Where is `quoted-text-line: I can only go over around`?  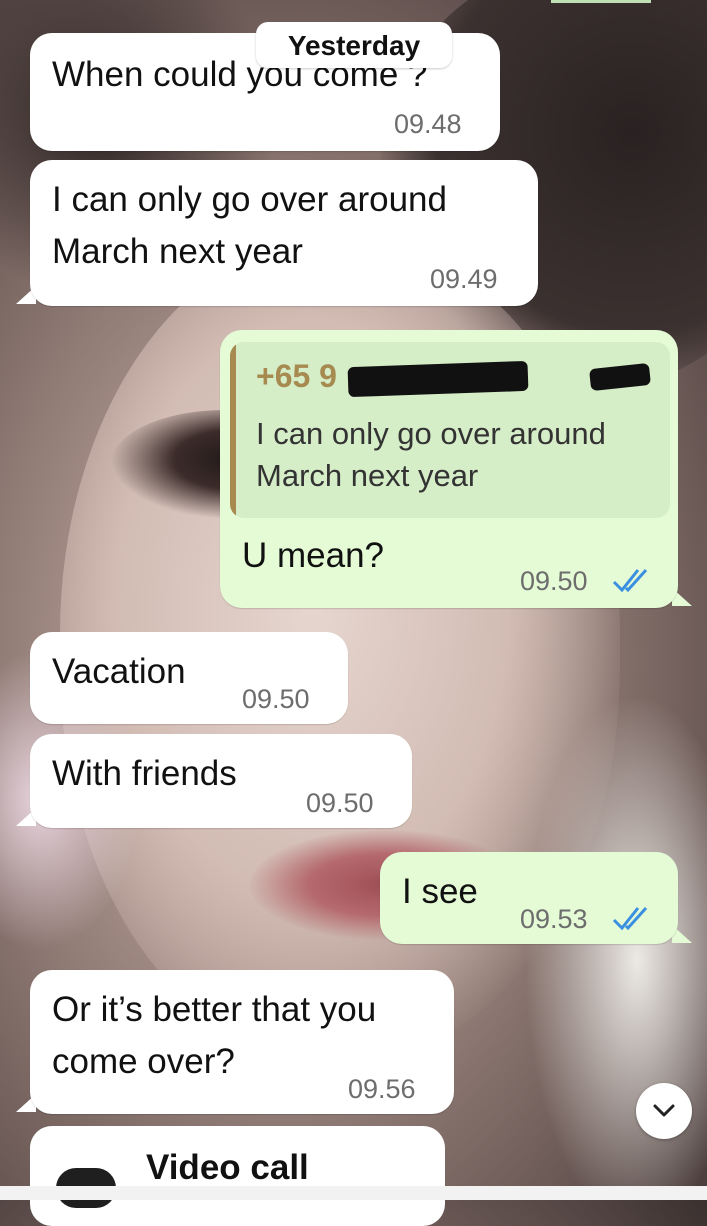
quoted-text-line: I can only go over around is located at coordinates (431, 433).